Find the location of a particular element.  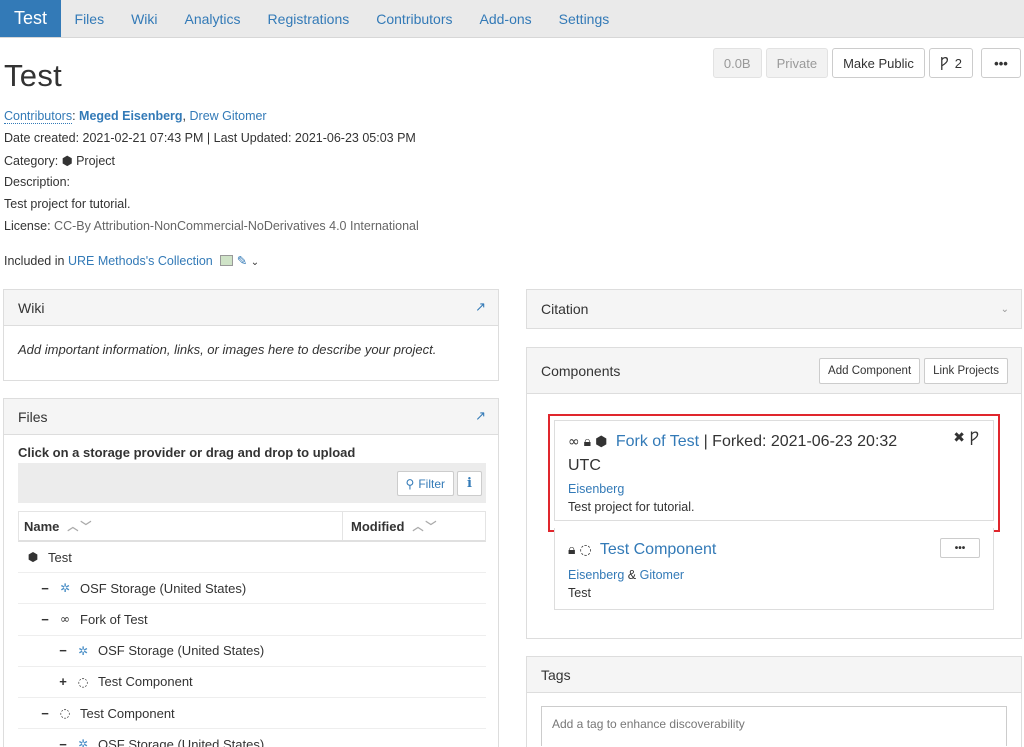

file-row: − ◌ Test Component is located at coordinates (252, 714).